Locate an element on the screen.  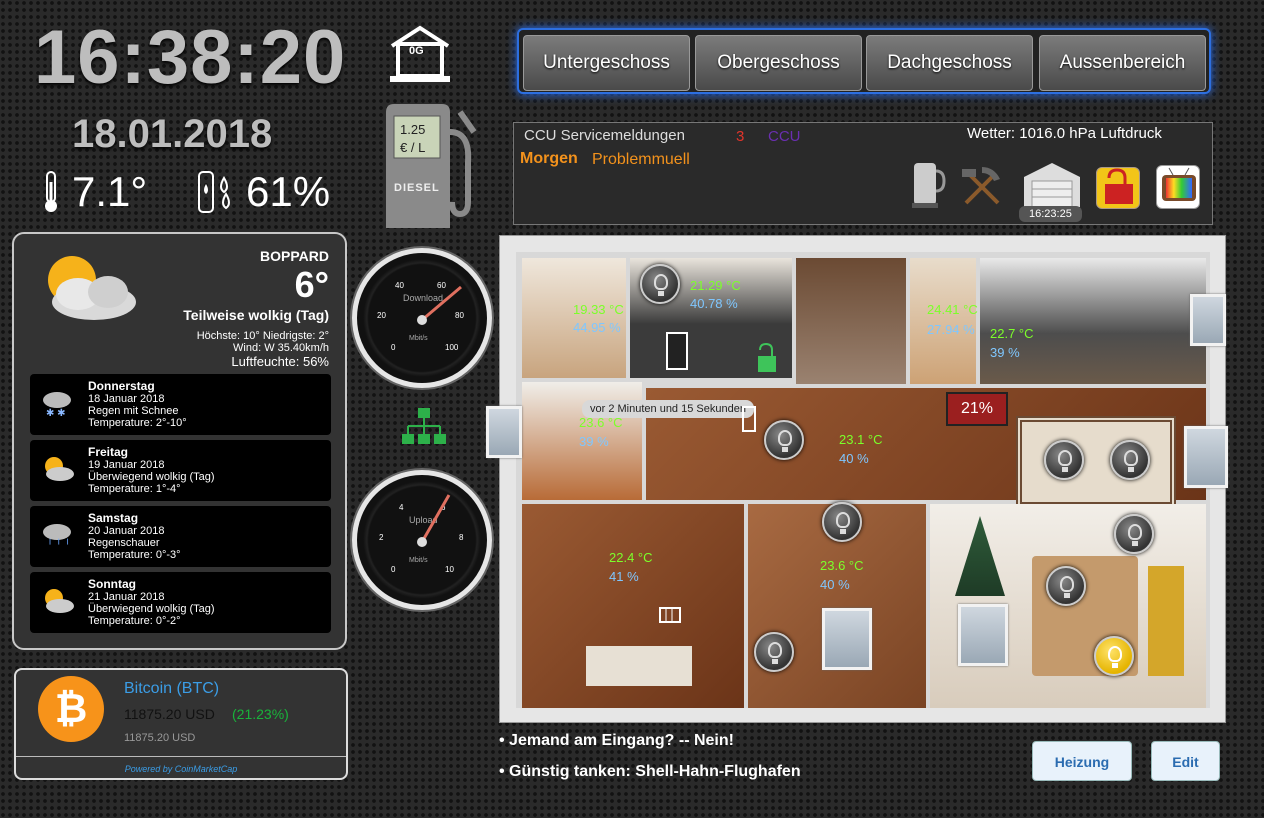
service-messages-label: CCU Servicemeldungen is located at coordinates (604, 135).